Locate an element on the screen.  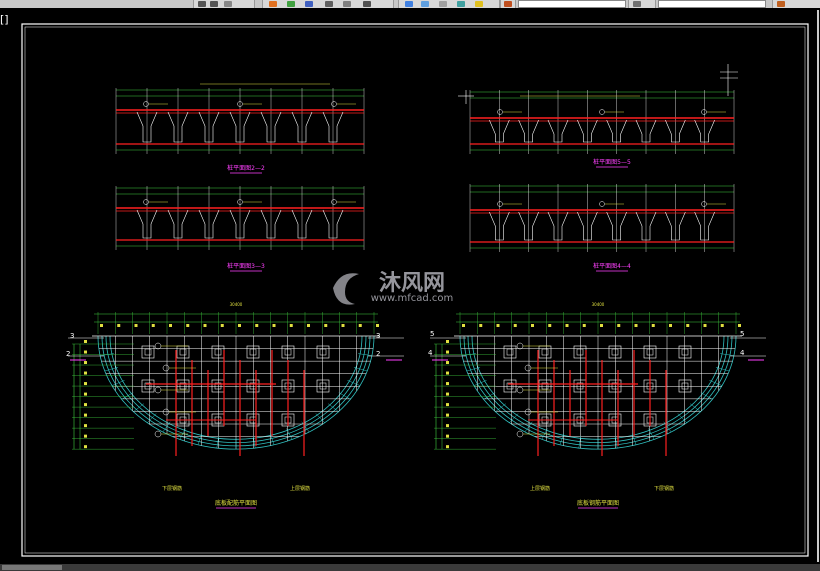
linetype-dropdown is located at coordinates (712, 4).